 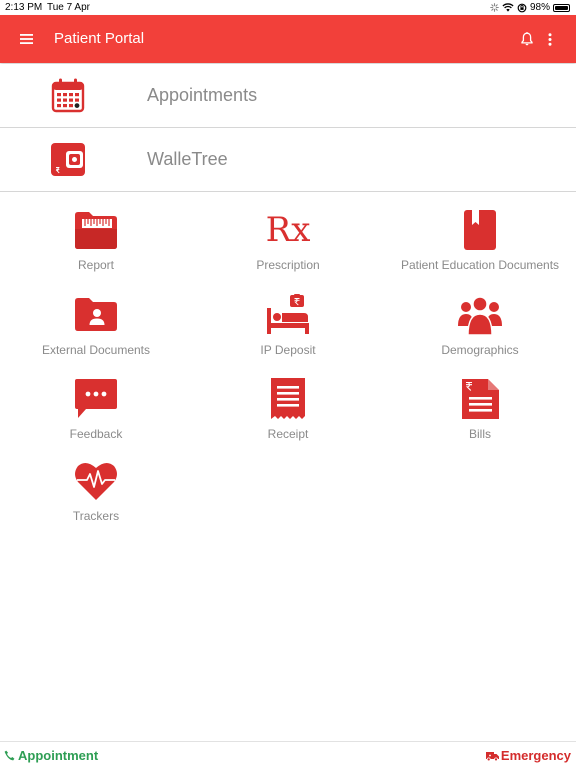 I want to click on appointments-row: Appointments, so click(x=288, y=96).